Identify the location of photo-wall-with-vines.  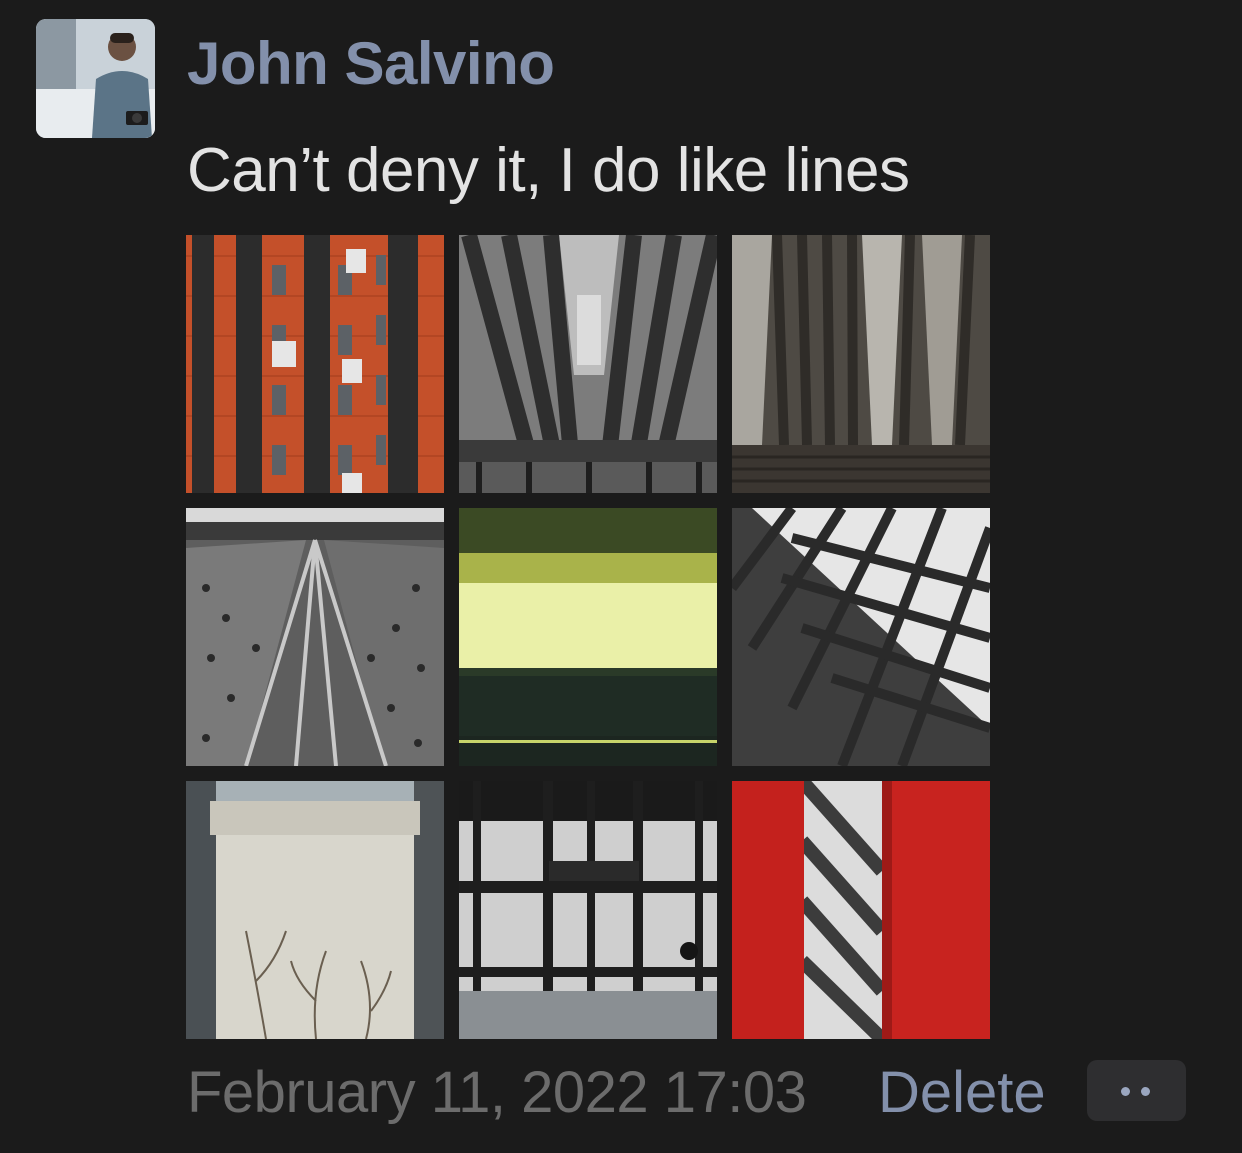
(315, 910).